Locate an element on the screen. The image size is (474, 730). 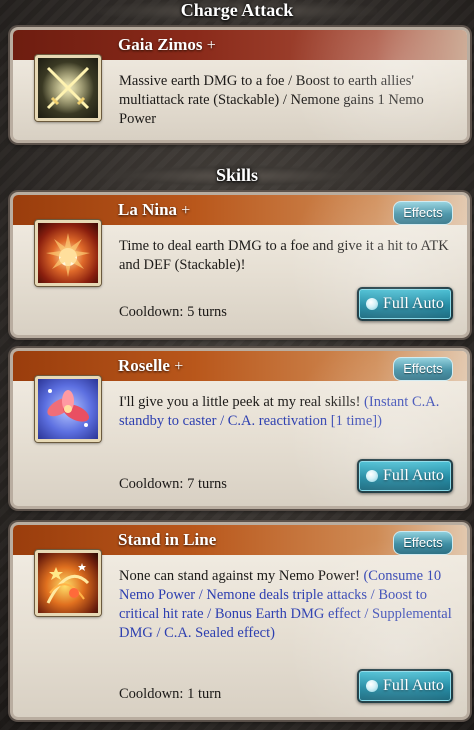
explosion-icon is located at coordinates (68, 253).